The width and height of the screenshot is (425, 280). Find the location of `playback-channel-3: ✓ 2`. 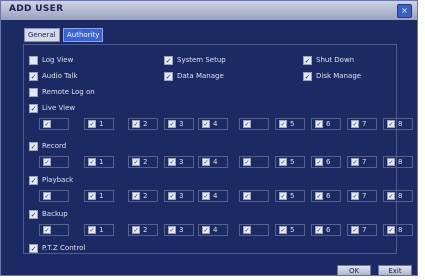

playback-channel-3: ✓ 2 is located at coordinates (143, 196).